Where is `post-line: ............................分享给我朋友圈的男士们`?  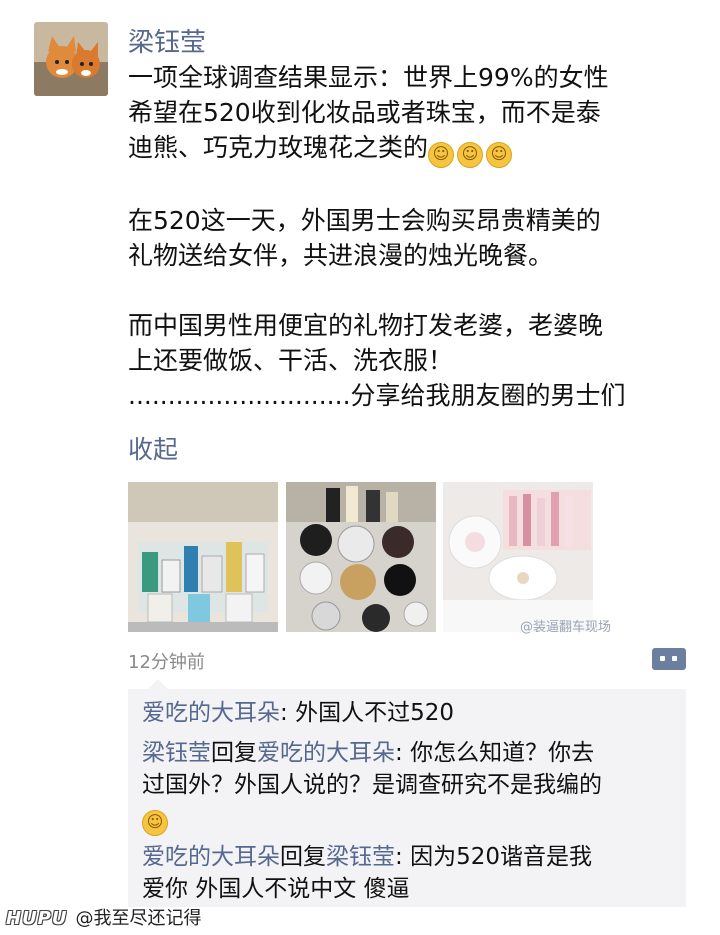
post-line: ............................分享给我朋友圈的男士们 is located at coordinates (377, 395).